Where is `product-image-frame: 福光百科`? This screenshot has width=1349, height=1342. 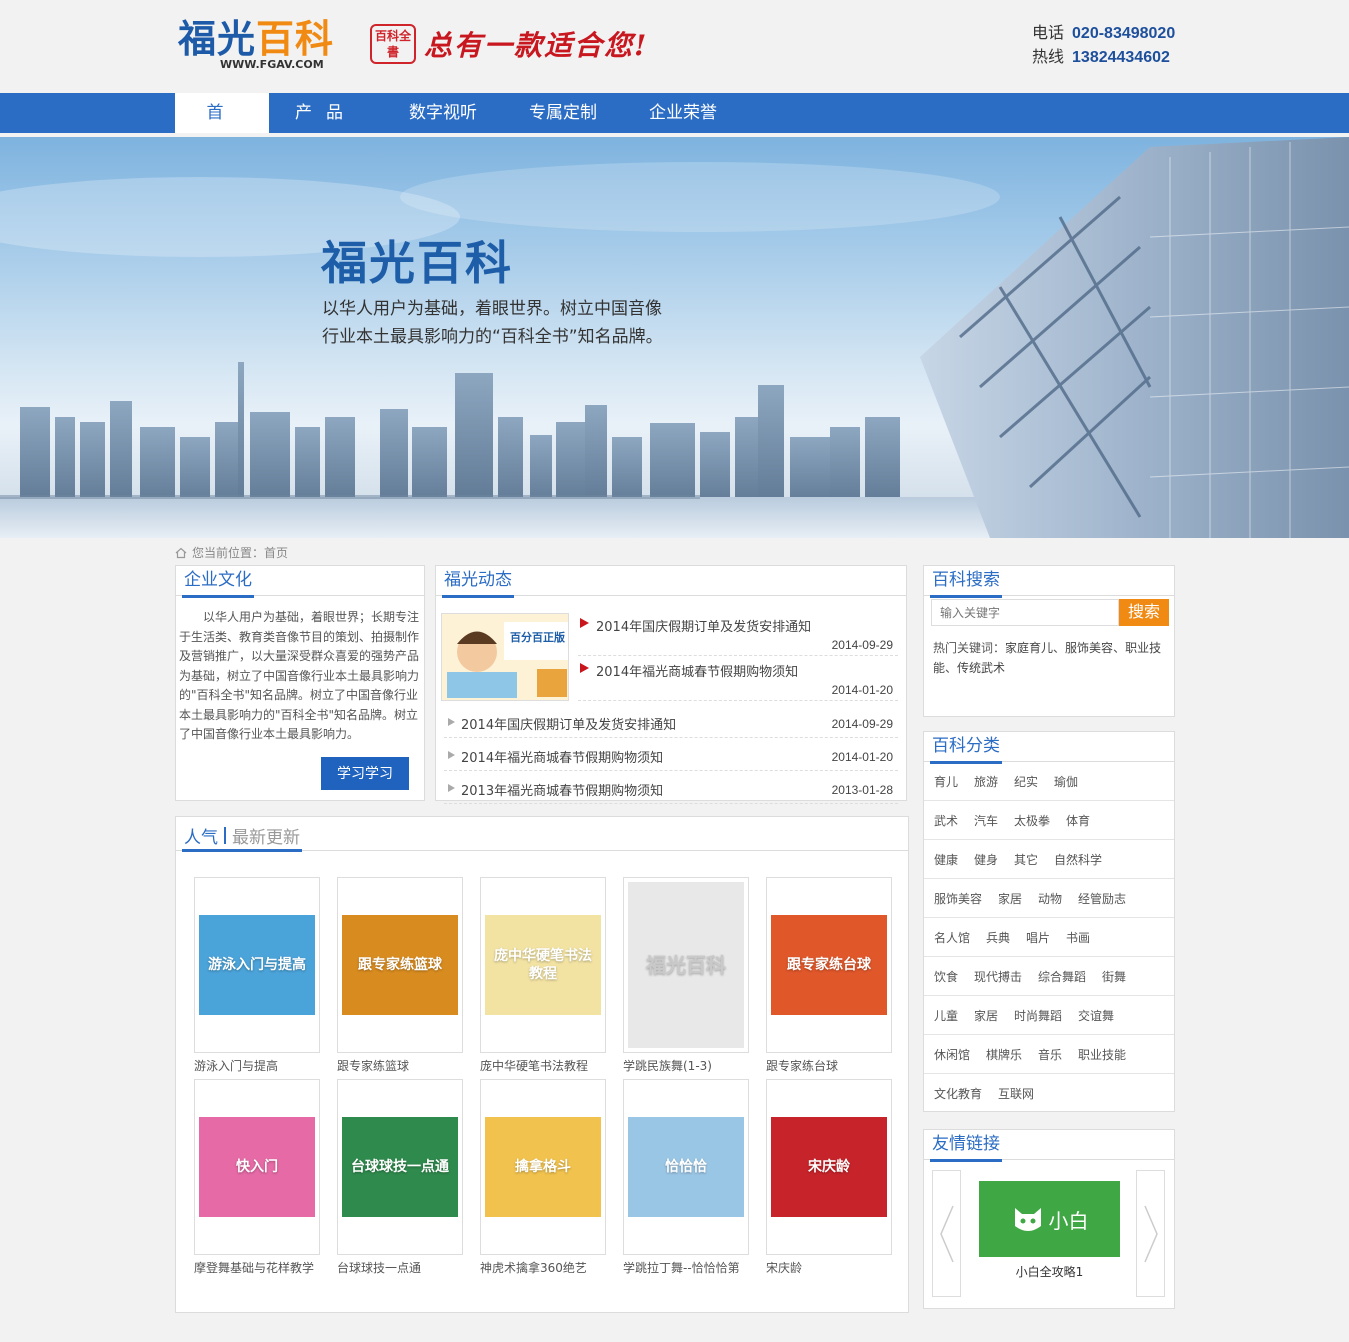
product-image-frame: 福光百科 is located at coordinates (686, 965).